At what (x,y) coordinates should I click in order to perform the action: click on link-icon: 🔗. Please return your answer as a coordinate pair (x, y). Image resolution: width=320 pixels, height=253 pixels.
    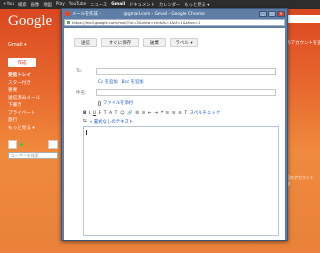
    Looking at the image, I should click on (129, 113).